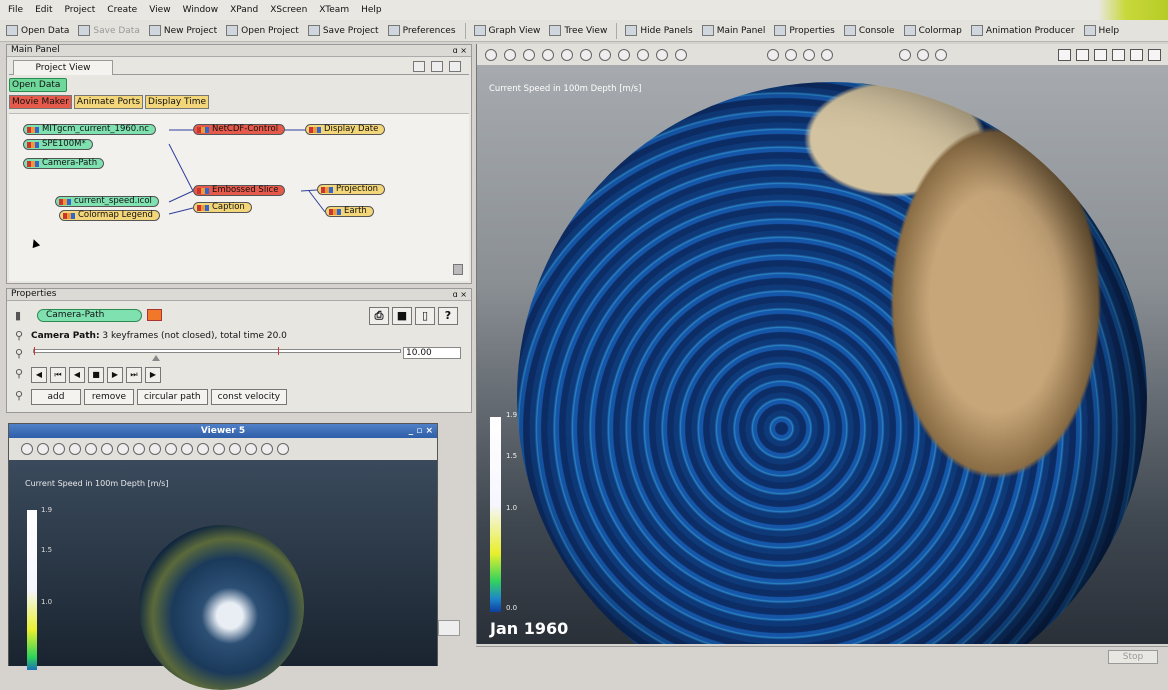 The width and height of the screenshot is (1168, 690). What do you see at coordinates (288, 10) in the screenshot?
I see `menu-xscreen: XScreen` at bounding box center [288, 10].